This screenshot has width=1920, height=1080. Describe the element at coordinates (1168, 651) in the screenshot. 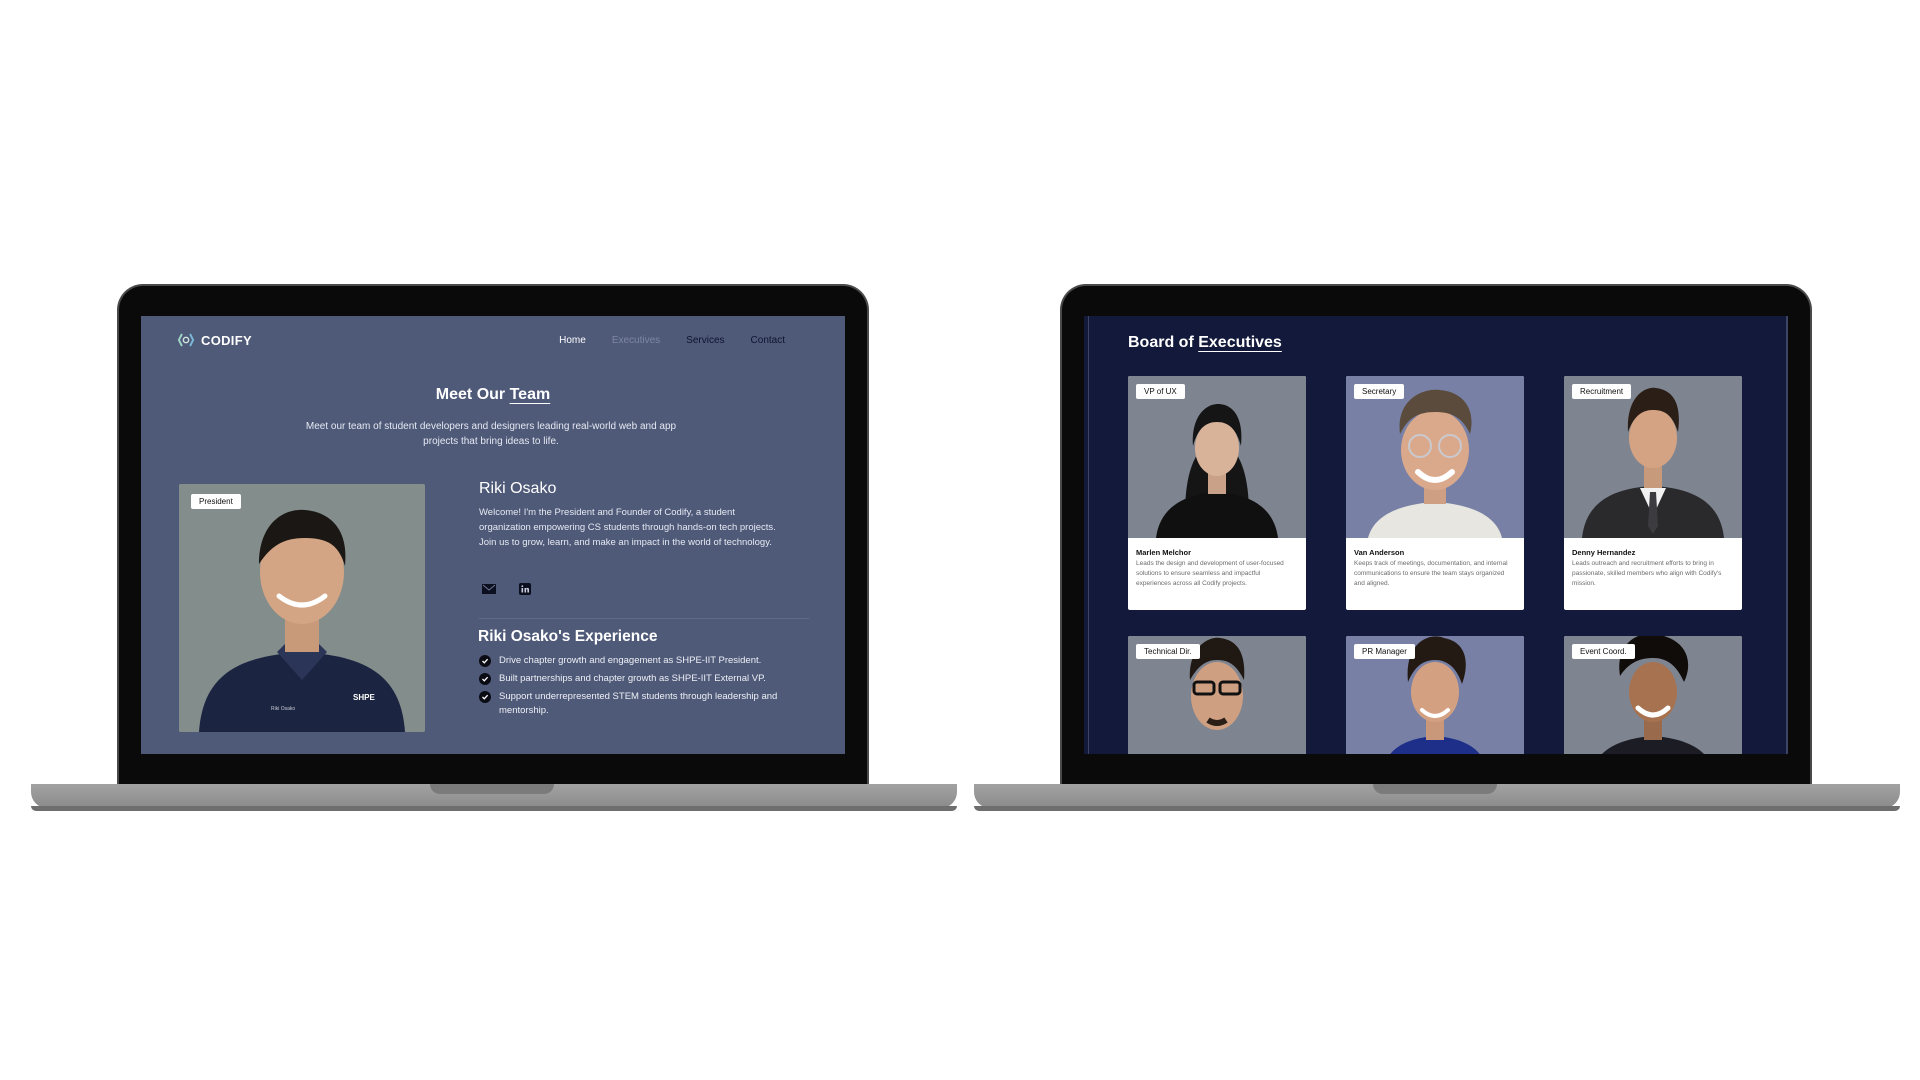

I see `role-badge: Technical Dir.` at that location.